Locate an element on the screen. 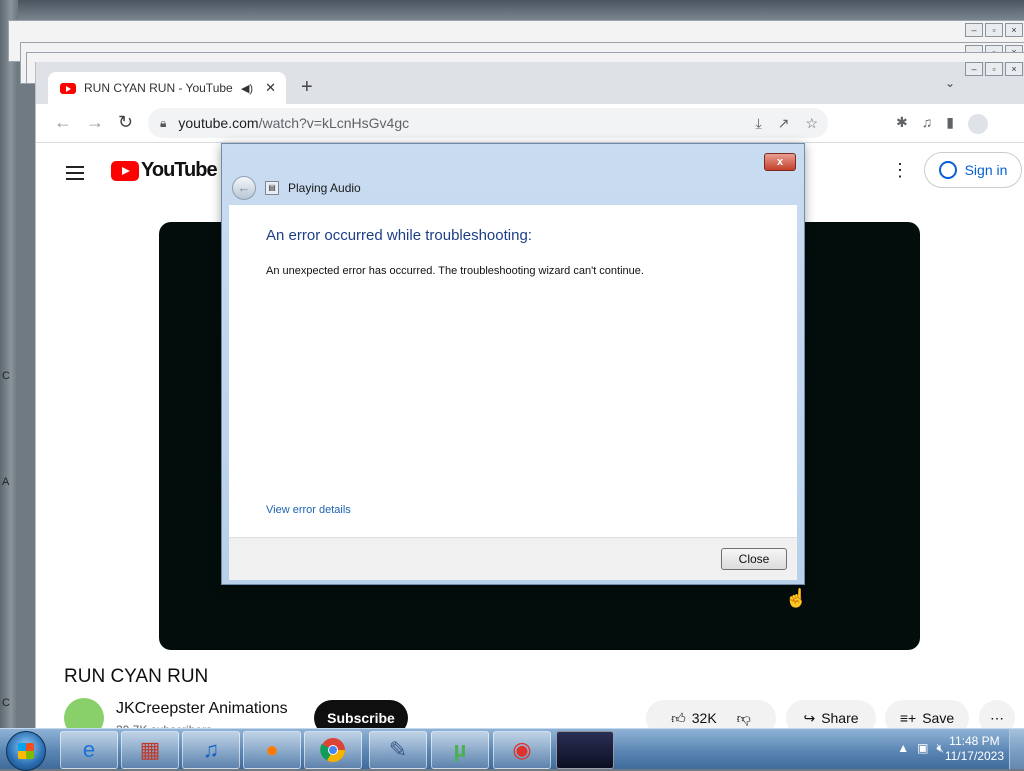 Image resolution: width=1024 pixels, height=771 pixels. start-button is located at coordinates (26, 751).